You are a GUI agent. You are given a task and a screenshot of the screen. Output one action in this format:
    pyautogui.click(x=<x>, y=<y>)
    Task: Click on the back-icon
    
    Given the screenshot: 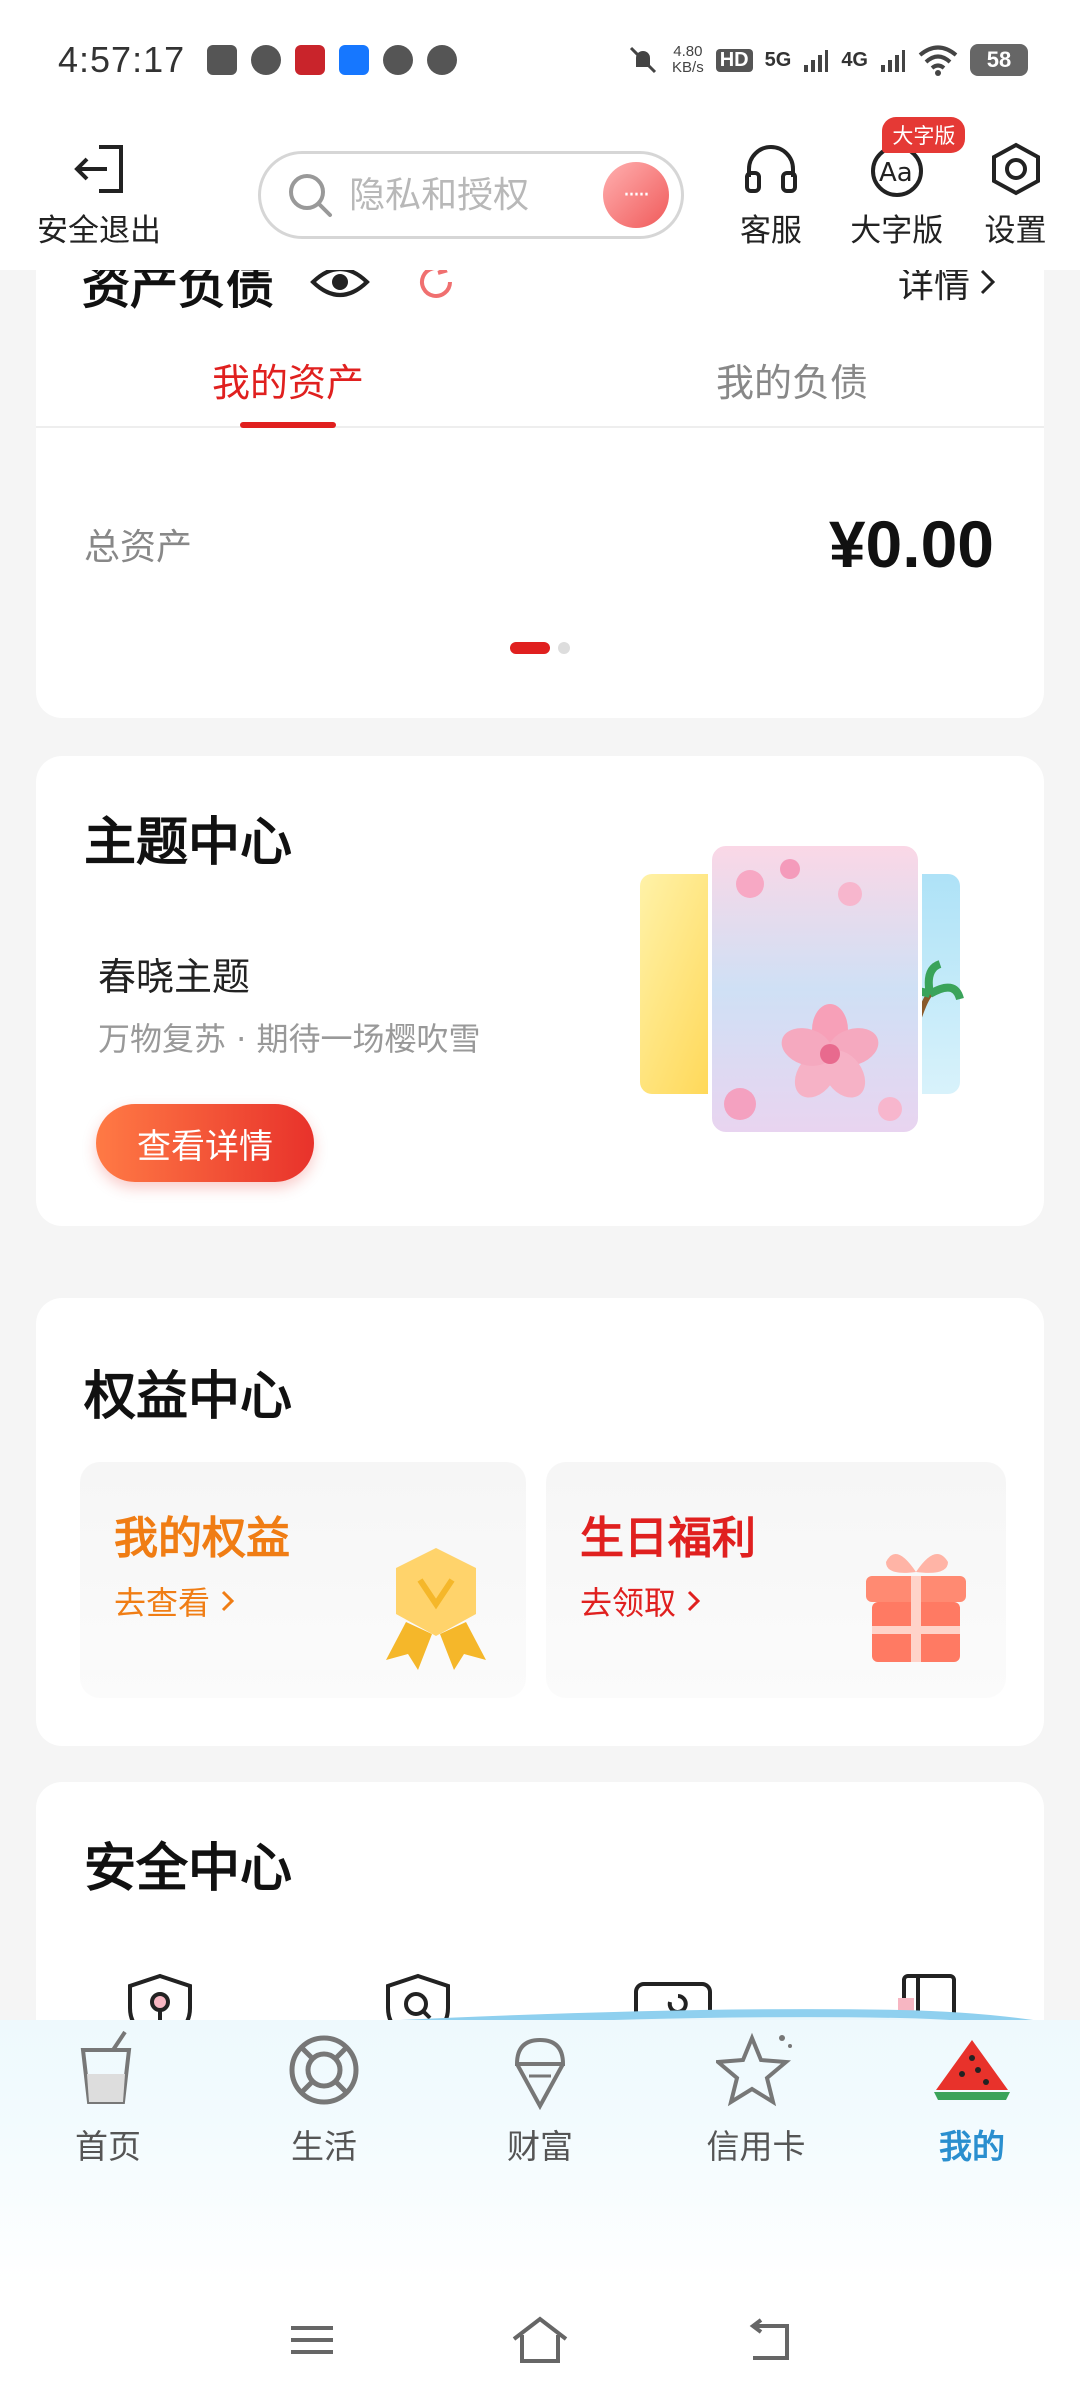 What is the action you would take?
    pyautogui.click(x=768, y=2340)
    